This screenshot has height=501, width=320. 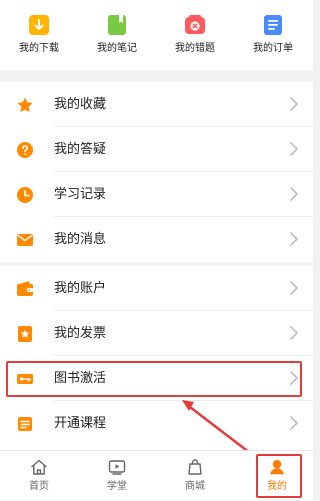 What do you see at coordinates (154, 379) in the screenshot?
I see `highlight-book-activation` at bounding box center [154, 379].